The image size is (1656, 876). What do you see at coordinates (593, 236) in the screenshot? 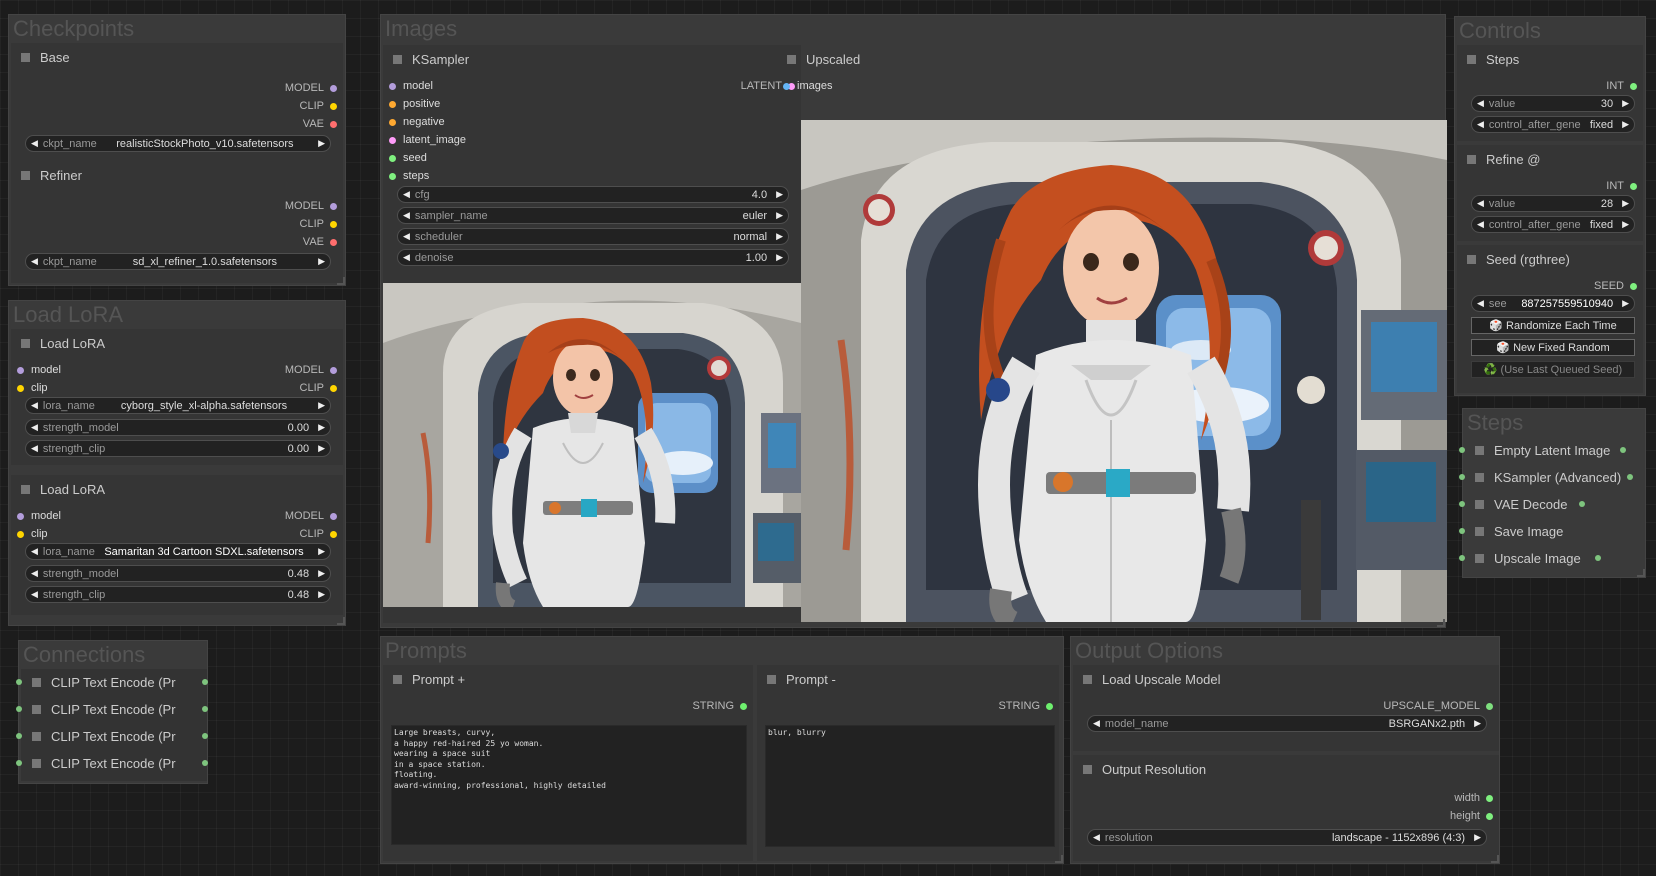
I see `scheduler-combo: ◀ scheduler normal ▶` at bounding box center [593, 236].